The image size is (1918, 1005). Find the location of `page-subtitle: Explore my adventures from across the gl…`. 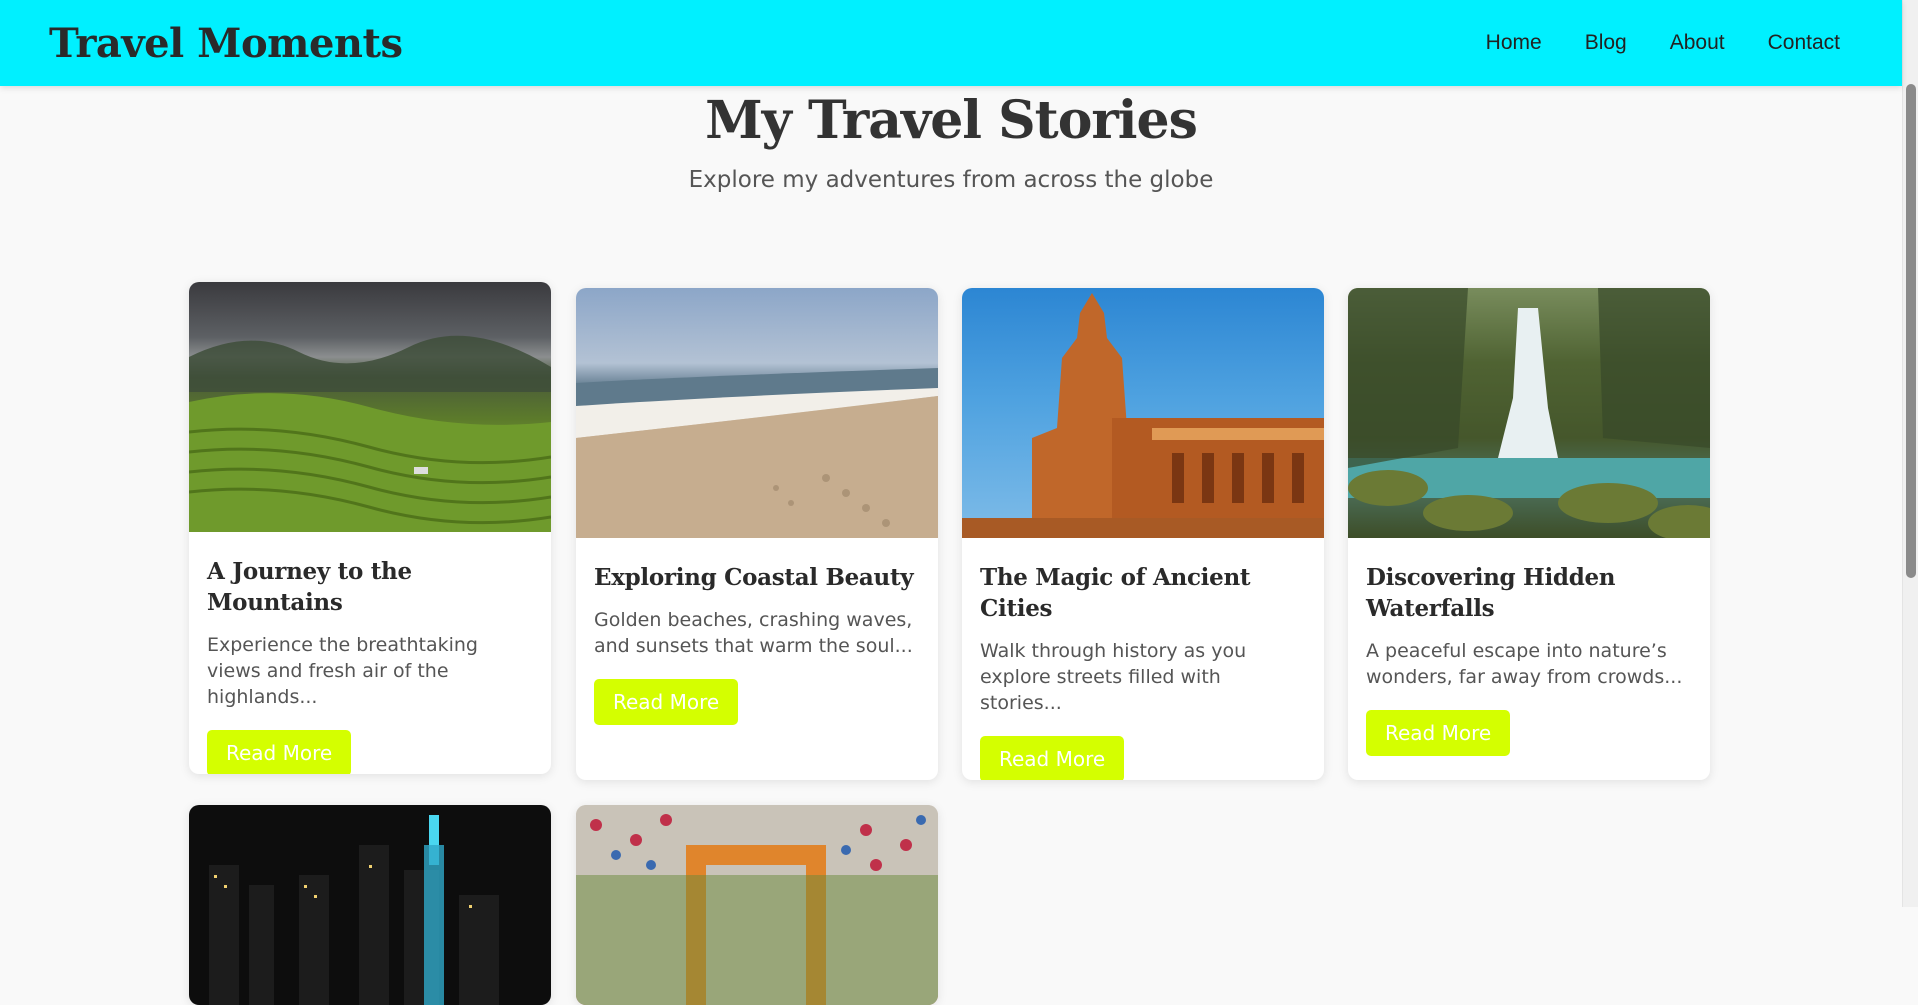

page-subtitle: Explore my adventures from across the gl… is located at coordinates (951, 180).